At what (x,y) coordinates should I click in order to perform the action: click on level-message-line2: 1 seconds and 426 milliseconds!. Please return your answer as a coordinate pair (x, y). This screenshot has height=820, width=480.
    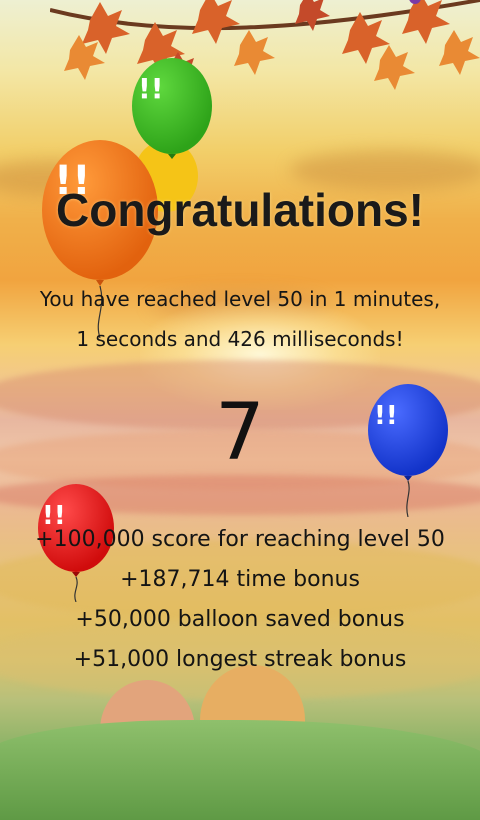
    Looking at the image, I should click on (240, 339).